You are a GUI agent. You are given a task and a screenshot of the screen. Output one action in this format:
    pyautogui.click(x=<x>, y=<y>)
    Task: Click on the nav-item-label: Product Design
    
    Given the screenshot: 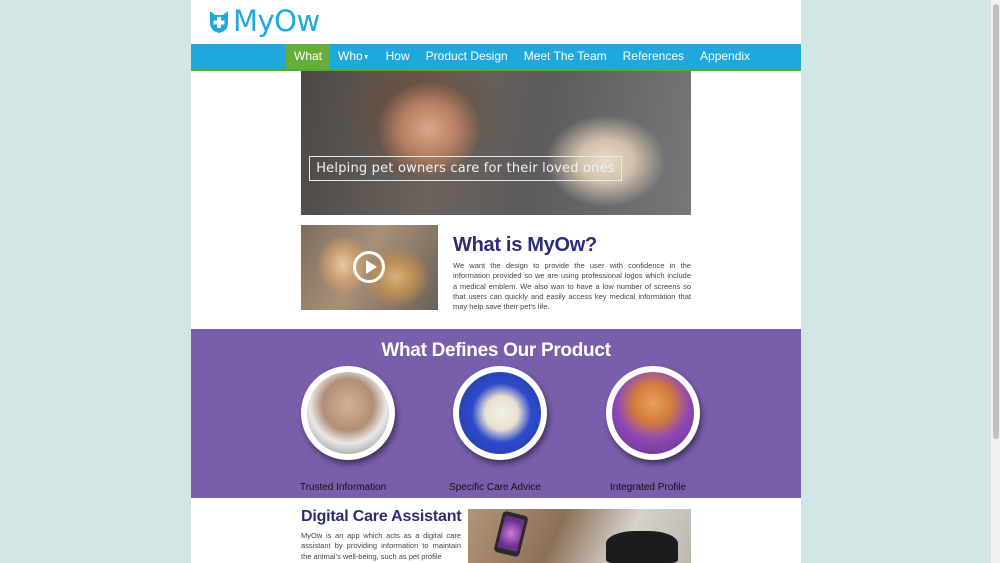 What is the action you would take?
    pyautogui.click(x=466, y=56)
    